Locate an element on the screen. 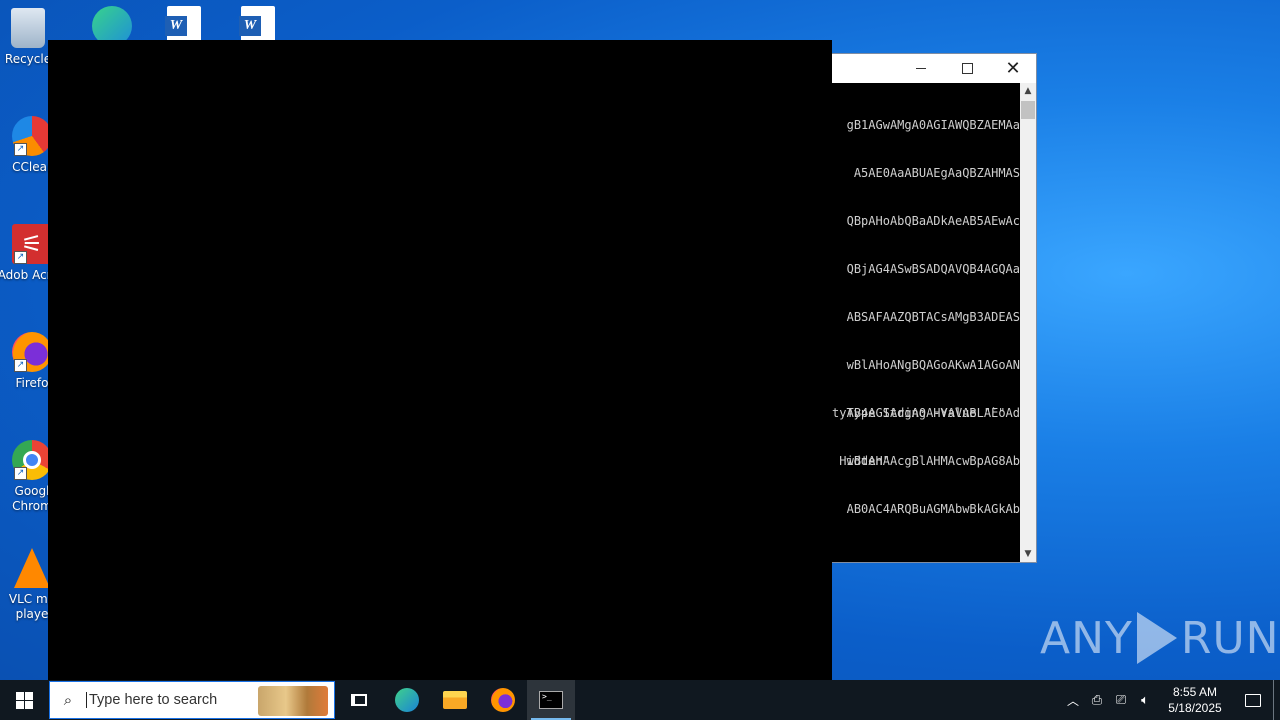  edge-icon is located at coordinates (407, 700).